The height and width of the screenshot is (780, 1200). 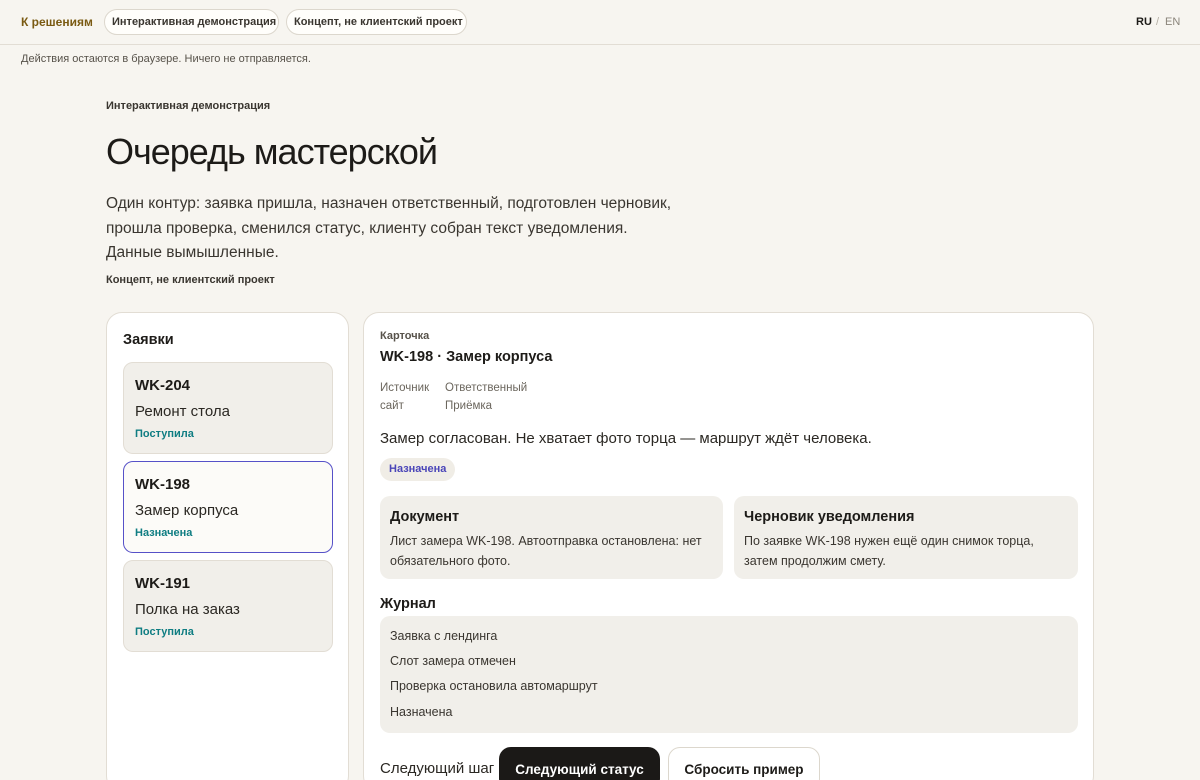 What do you see at coordinates (579, 763) in the screenshot?
I see `next-status-button: Следующий статус` at bounding box center [579, 763].